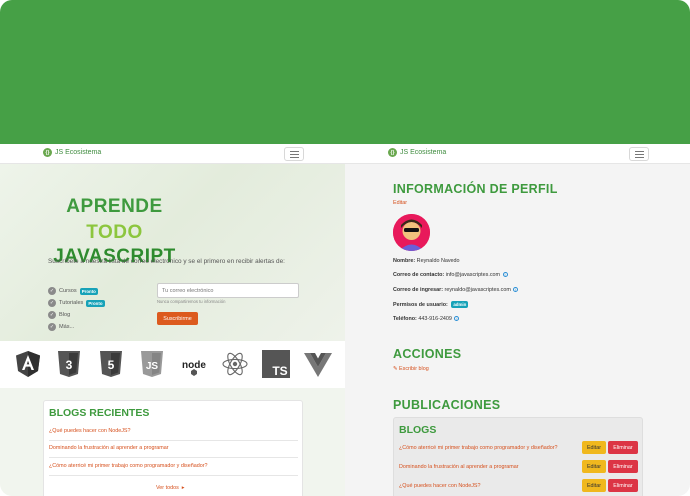 This screenshot has height=496, width=690. Describe the element at coordinates (235, 364) in the screenshot. I see `react-icon` at that location.